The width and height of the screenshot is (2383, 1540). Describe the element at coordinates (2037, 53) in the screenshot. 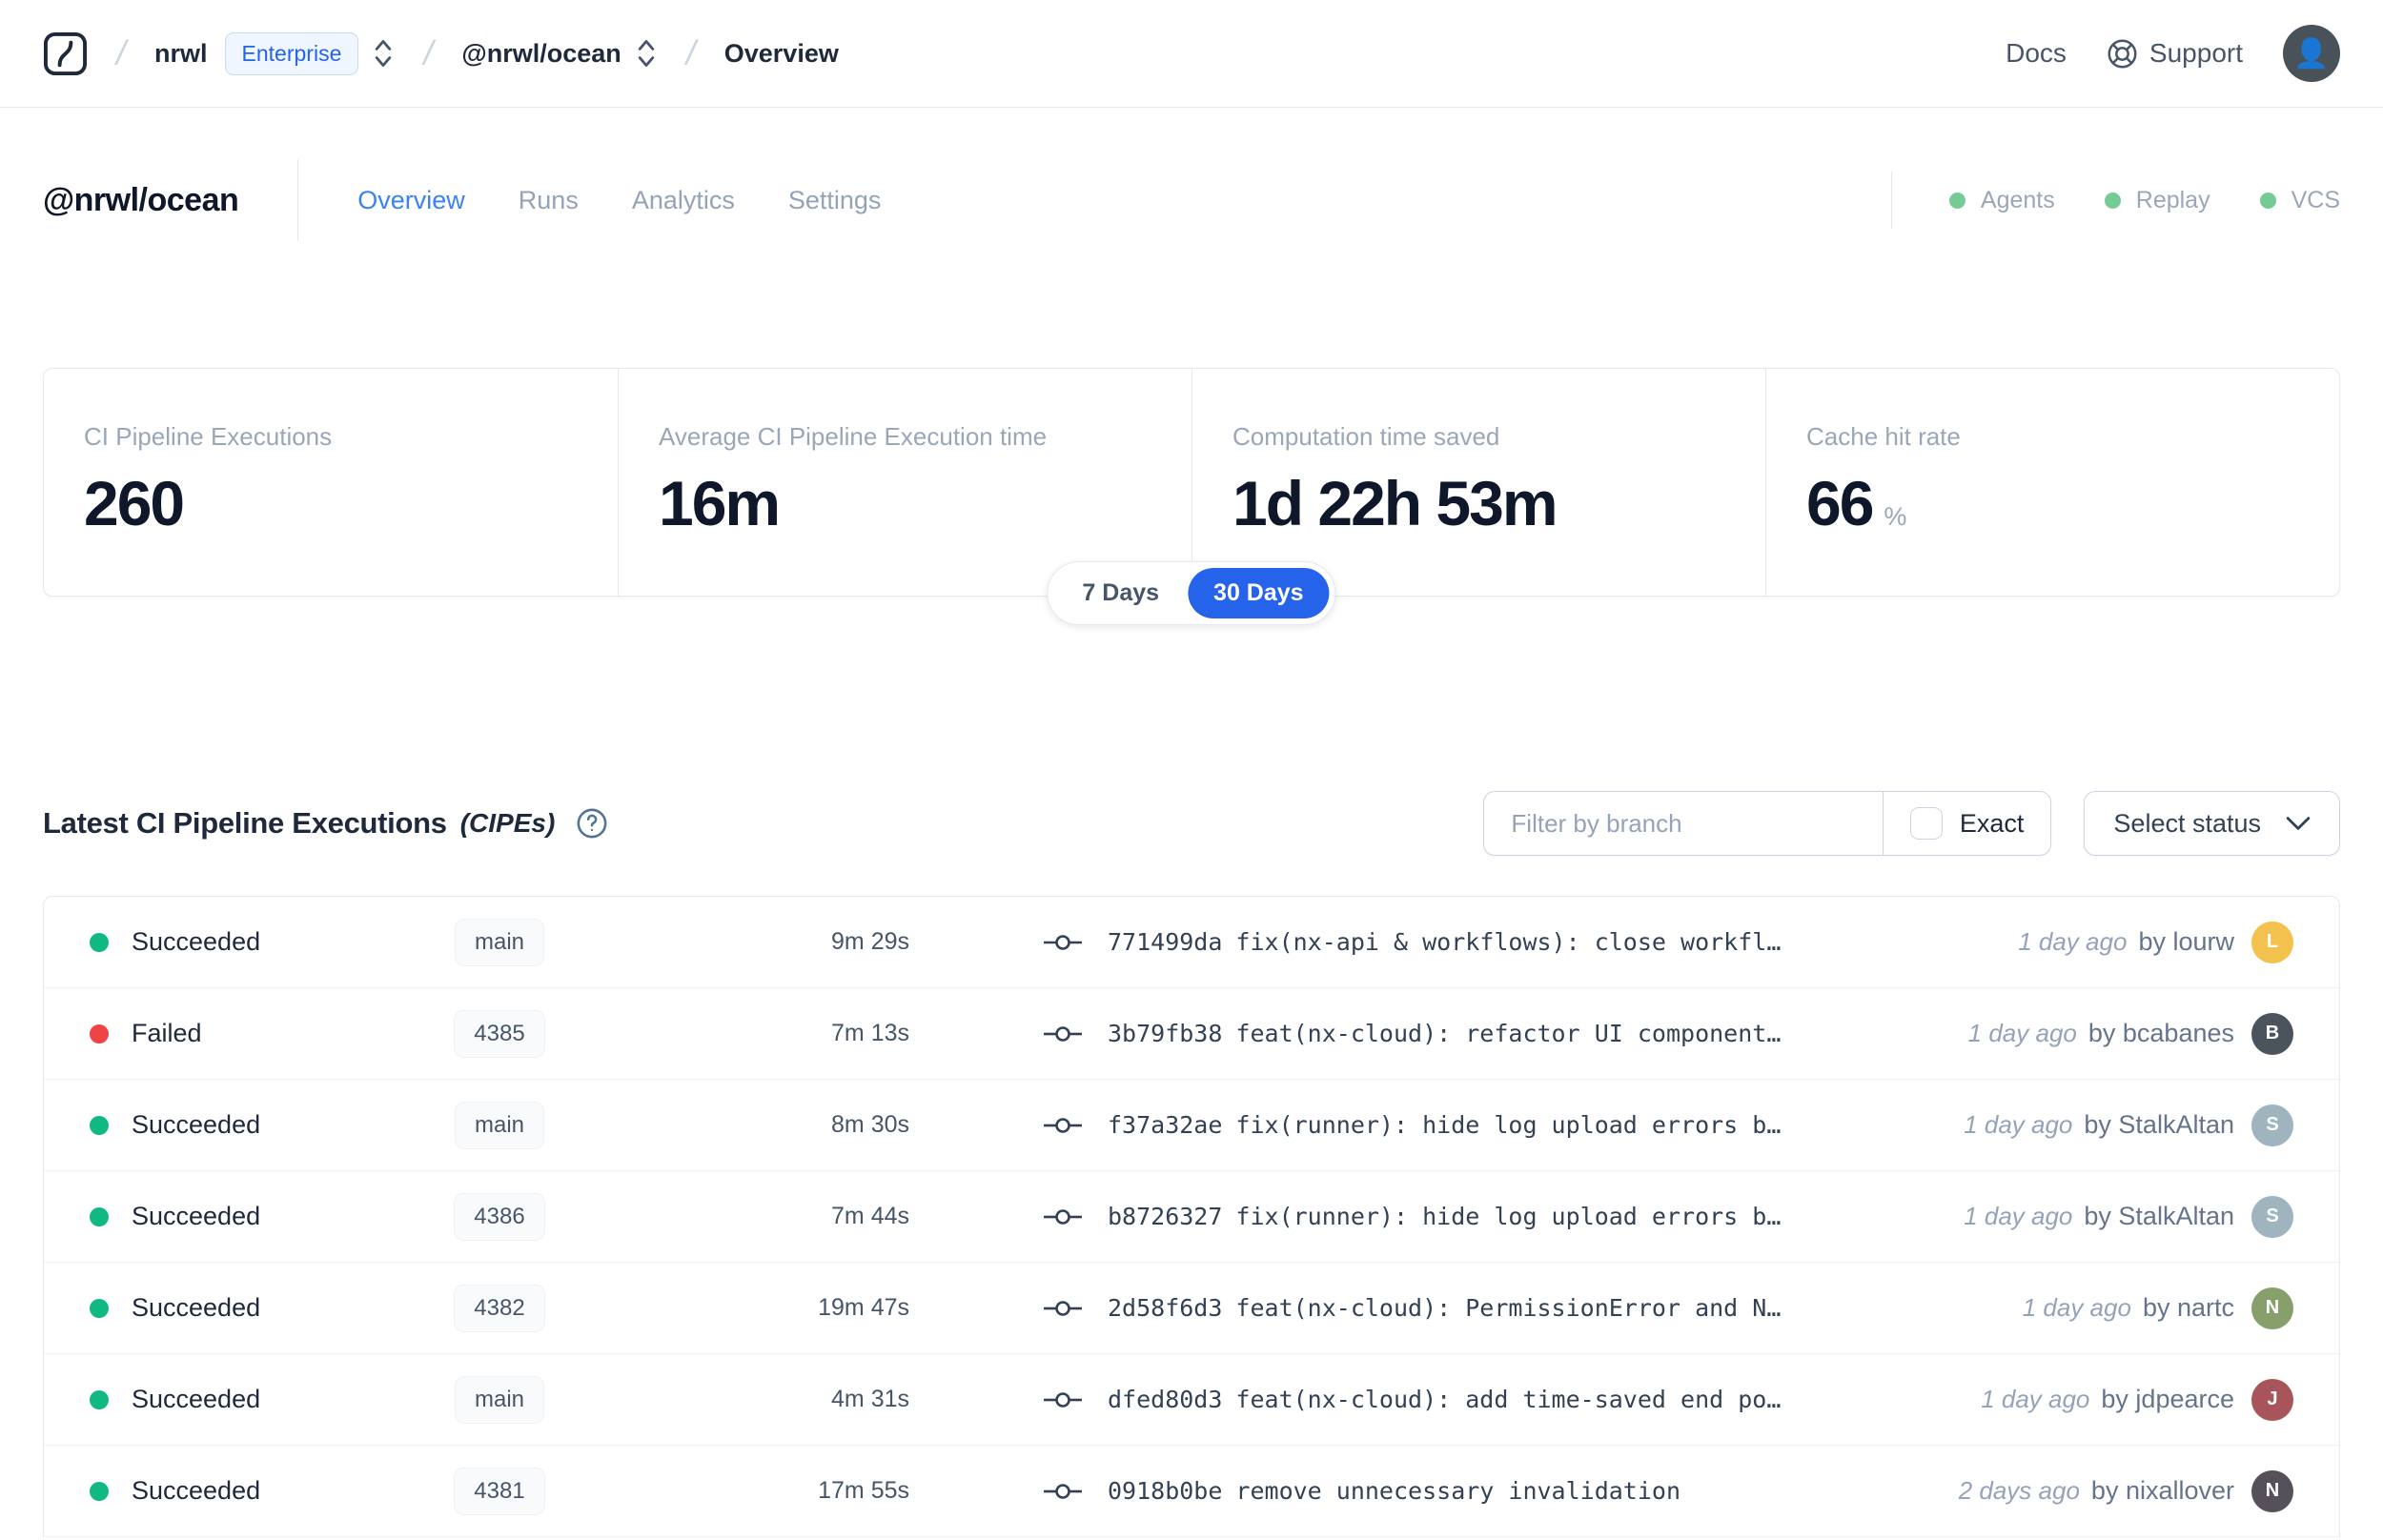

I see `docs-link: Docs` at that location.